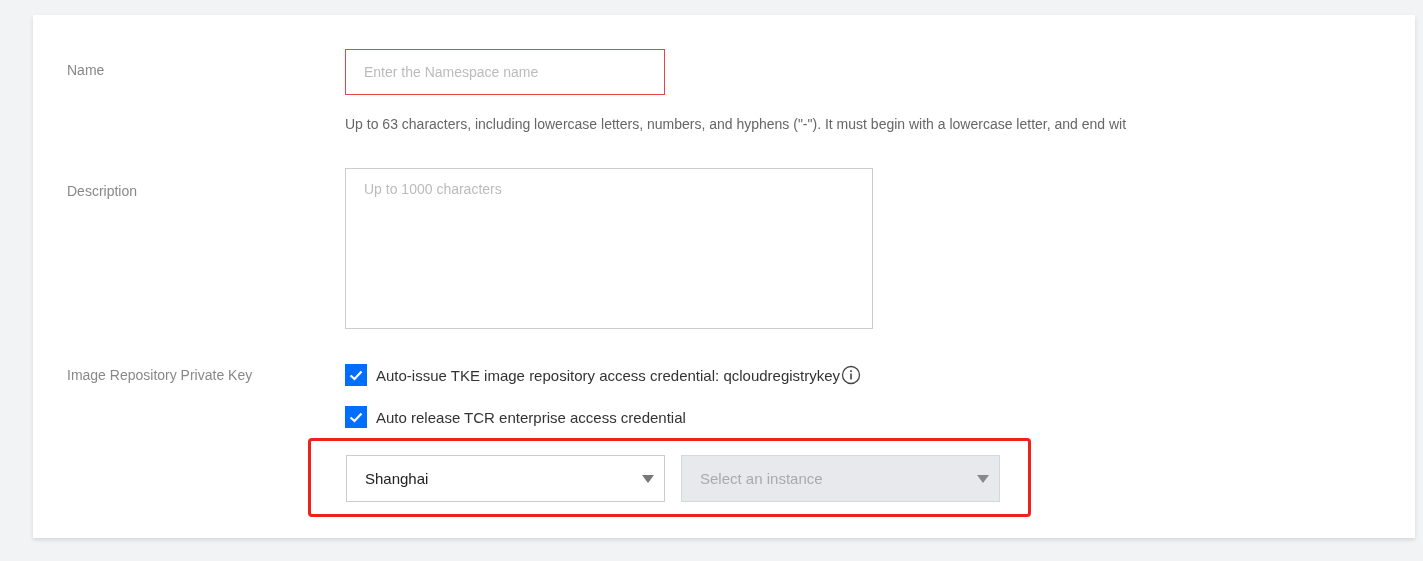 Image resolution: width=1423 pixels, height=561 pixels. What do you see at coordinates (505, 478) in the screenshot?
I see `select-dropdown: Shanghai` at bounding box center [505, 478].